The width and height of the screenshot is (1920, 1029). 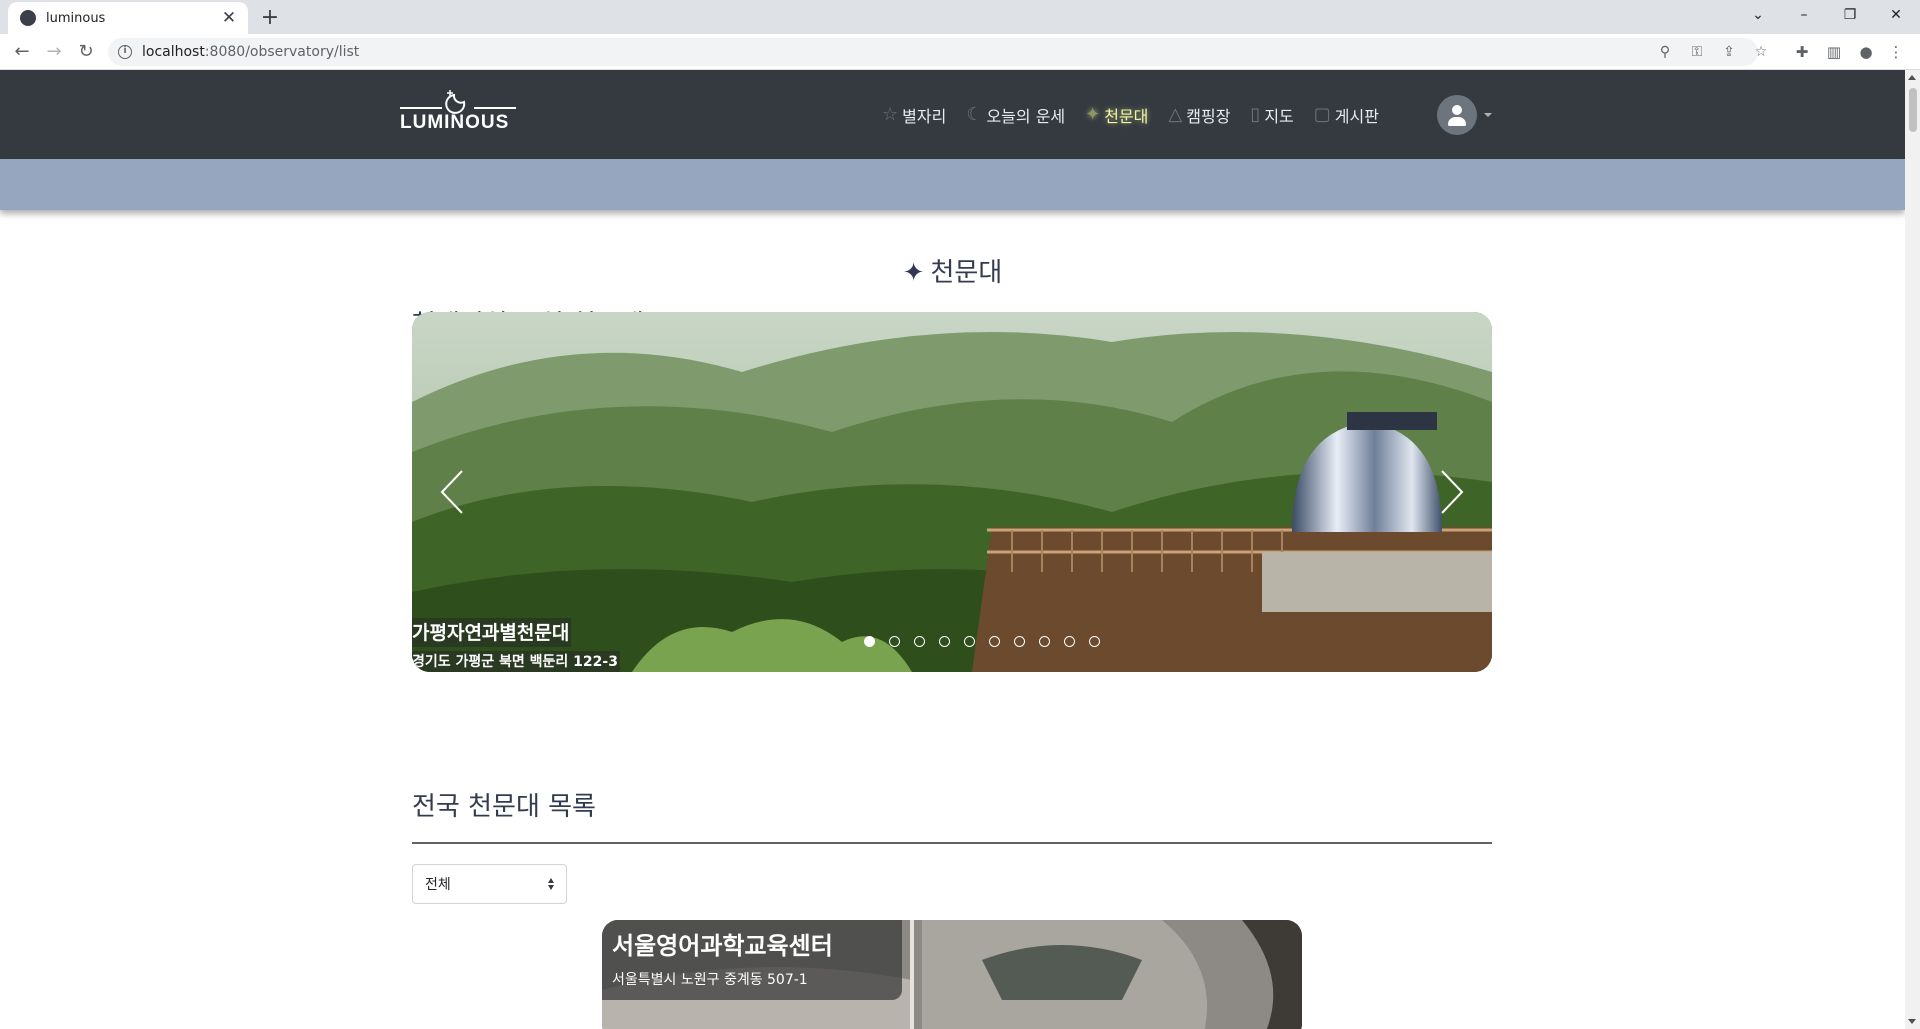 What do you see at coordinates (86, 52) in the screenshot?
I see `reload-button: ↻` at bounding box center [86, 52].